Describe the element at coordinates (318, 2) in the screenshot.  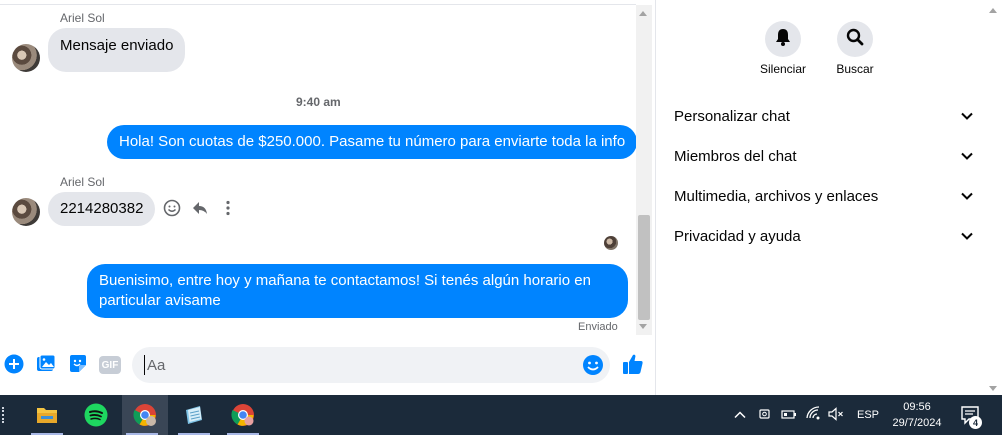
I see `chat-header-divider` at that location.